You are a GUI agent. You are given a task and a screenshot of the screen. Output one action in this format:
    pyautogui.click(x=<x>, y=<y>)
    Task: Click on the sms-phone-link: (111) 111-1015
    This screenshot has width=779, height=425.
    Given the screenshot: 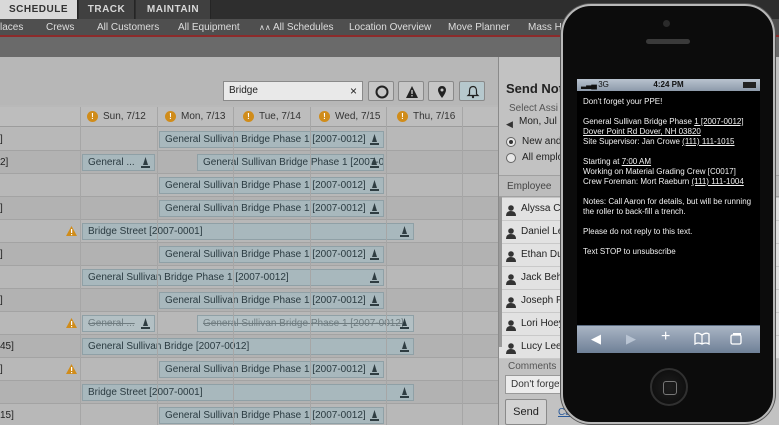 What is the action you would take?
    pyautogui.click(x=708, y=141)
    